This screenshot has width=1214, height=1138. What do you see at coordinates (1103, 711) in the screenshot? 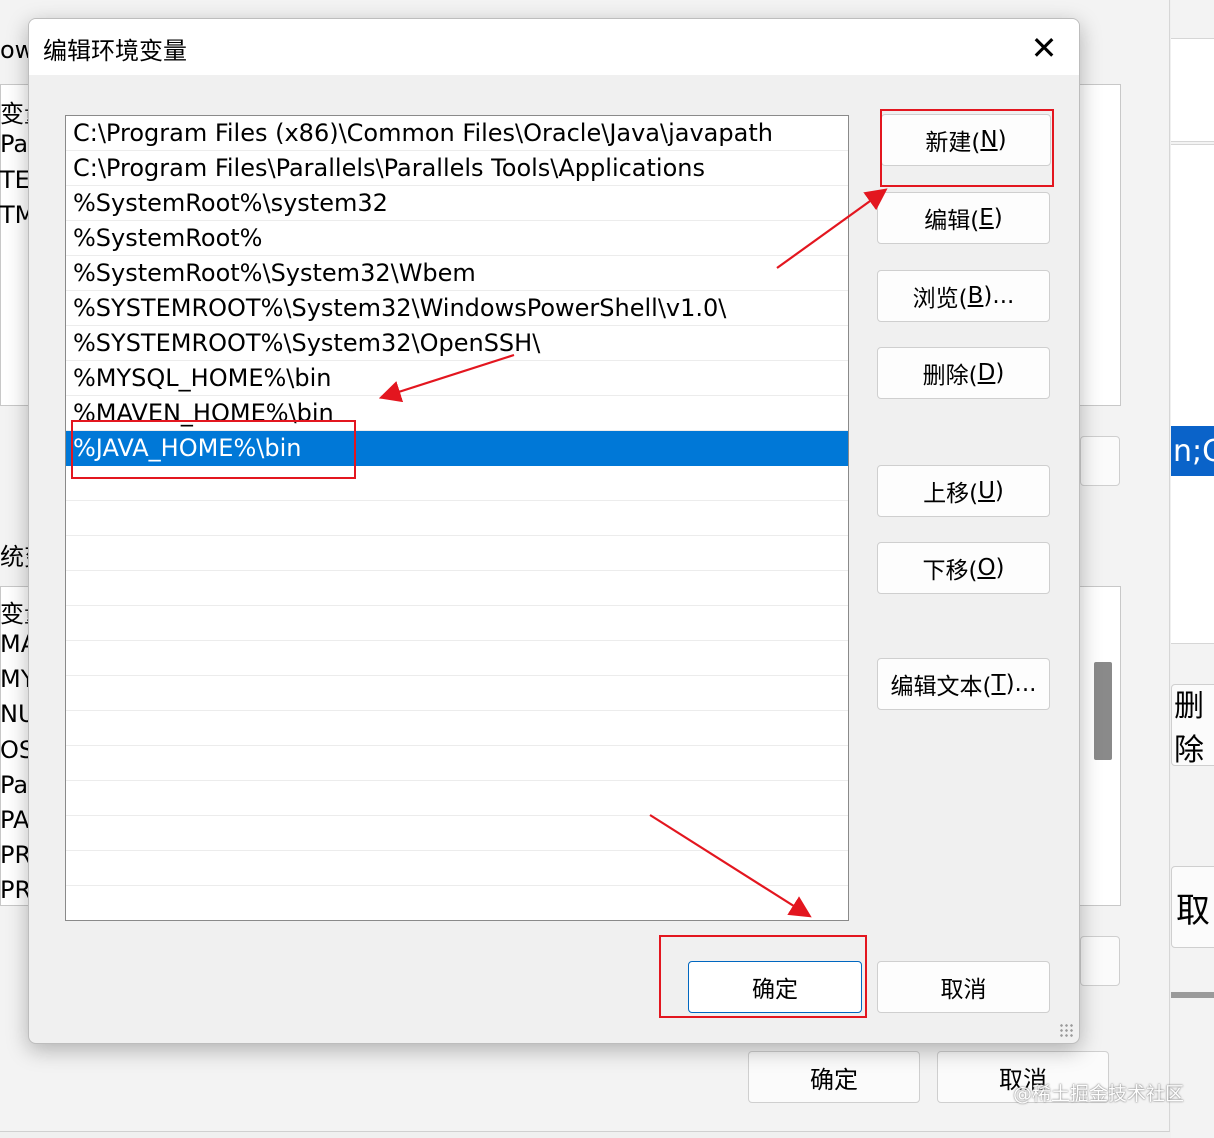
I see `system-variables-scrollbar` at bounding box center [1103, 711].